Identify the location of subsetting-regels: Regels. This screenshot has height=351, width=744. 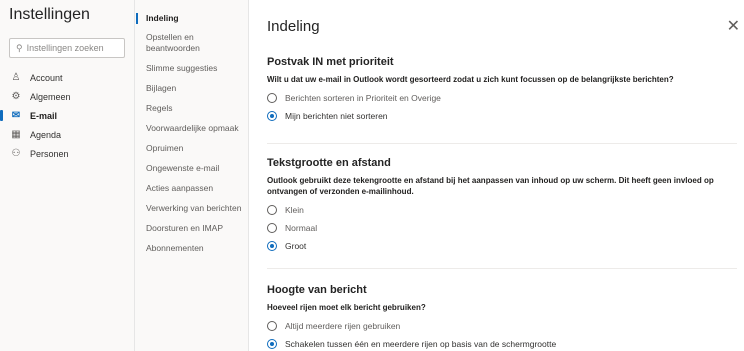
(192, 108).